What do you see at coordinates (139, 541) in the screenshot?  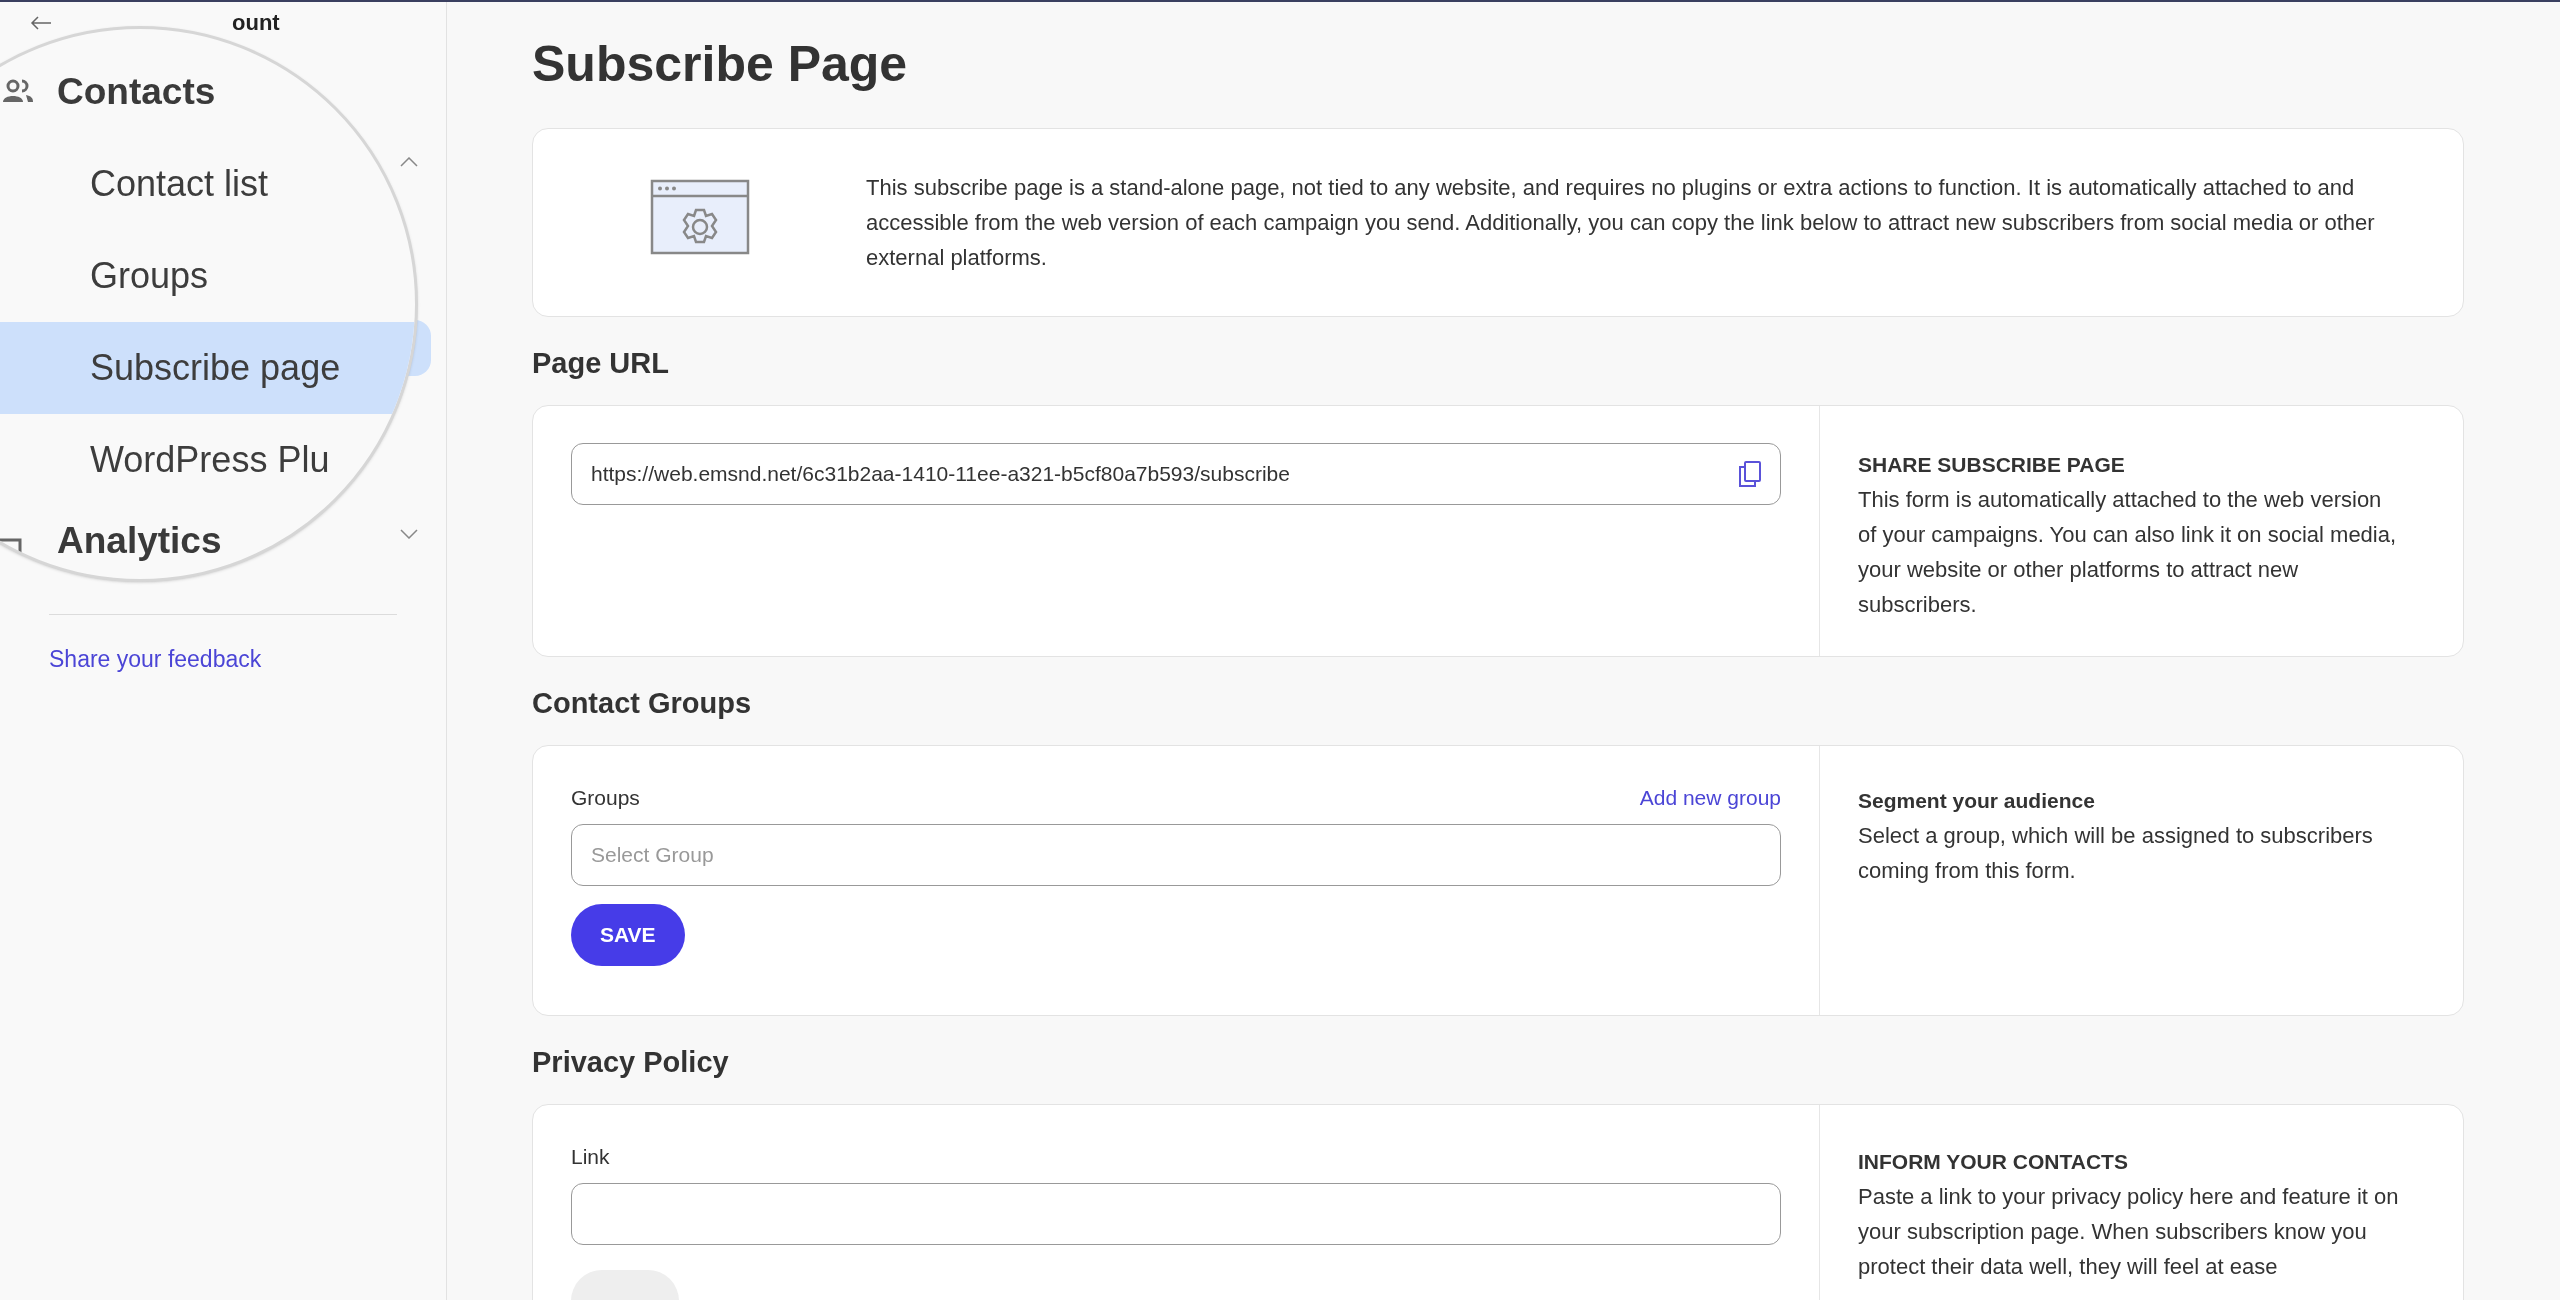 I see `section-title: Analytics` at bounding box center [139, 541].